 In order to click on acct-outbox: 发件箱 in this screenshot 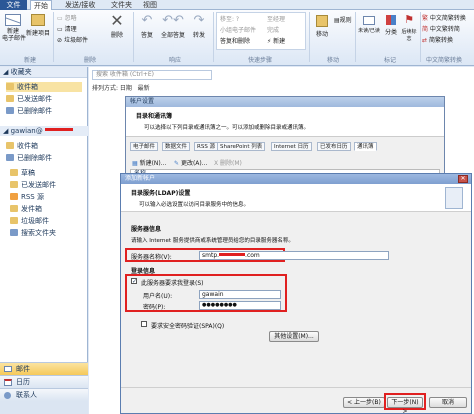, I will do `click(26, 209)`.